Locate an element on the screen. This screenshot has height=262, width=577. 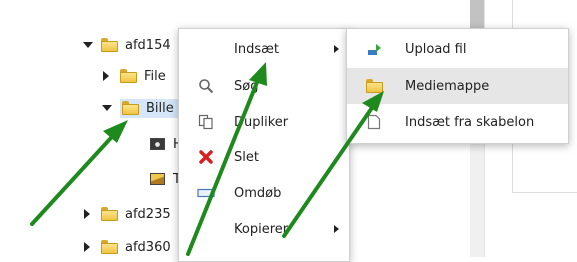
menu-item-slet: Slet is located at coordinates (264, 157).